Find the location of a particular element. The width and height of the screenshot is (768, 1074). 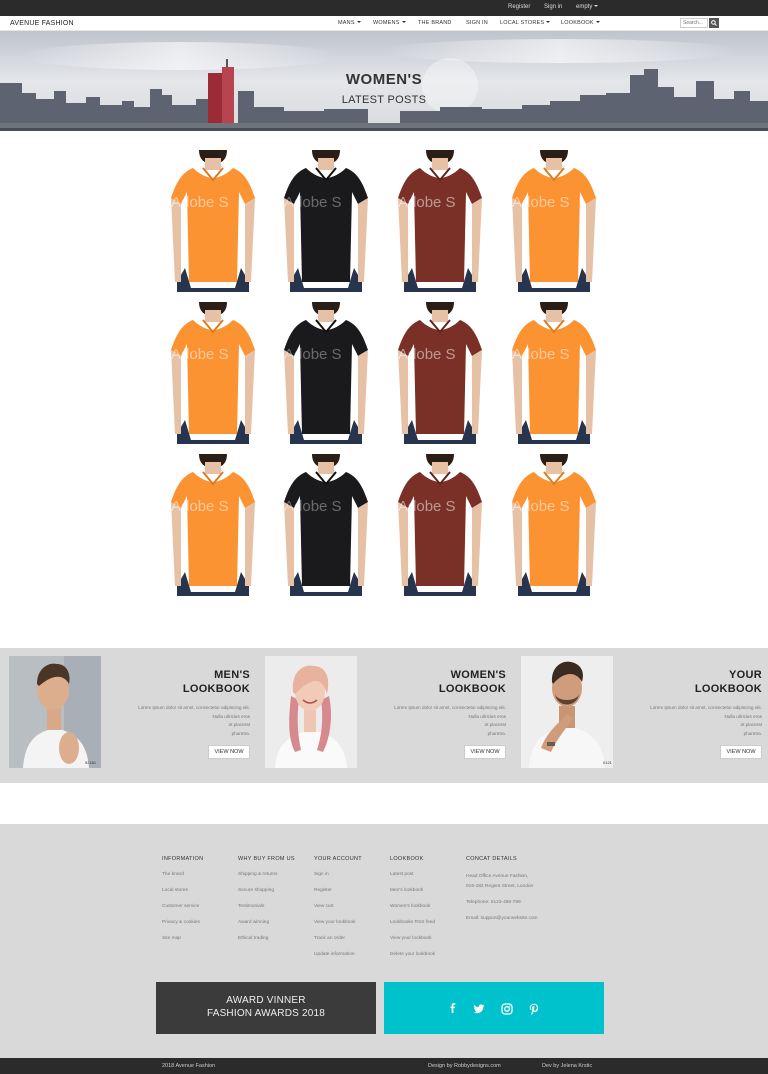

mens-lookbook-photo: 92181 is located at coordinates (55, 712).